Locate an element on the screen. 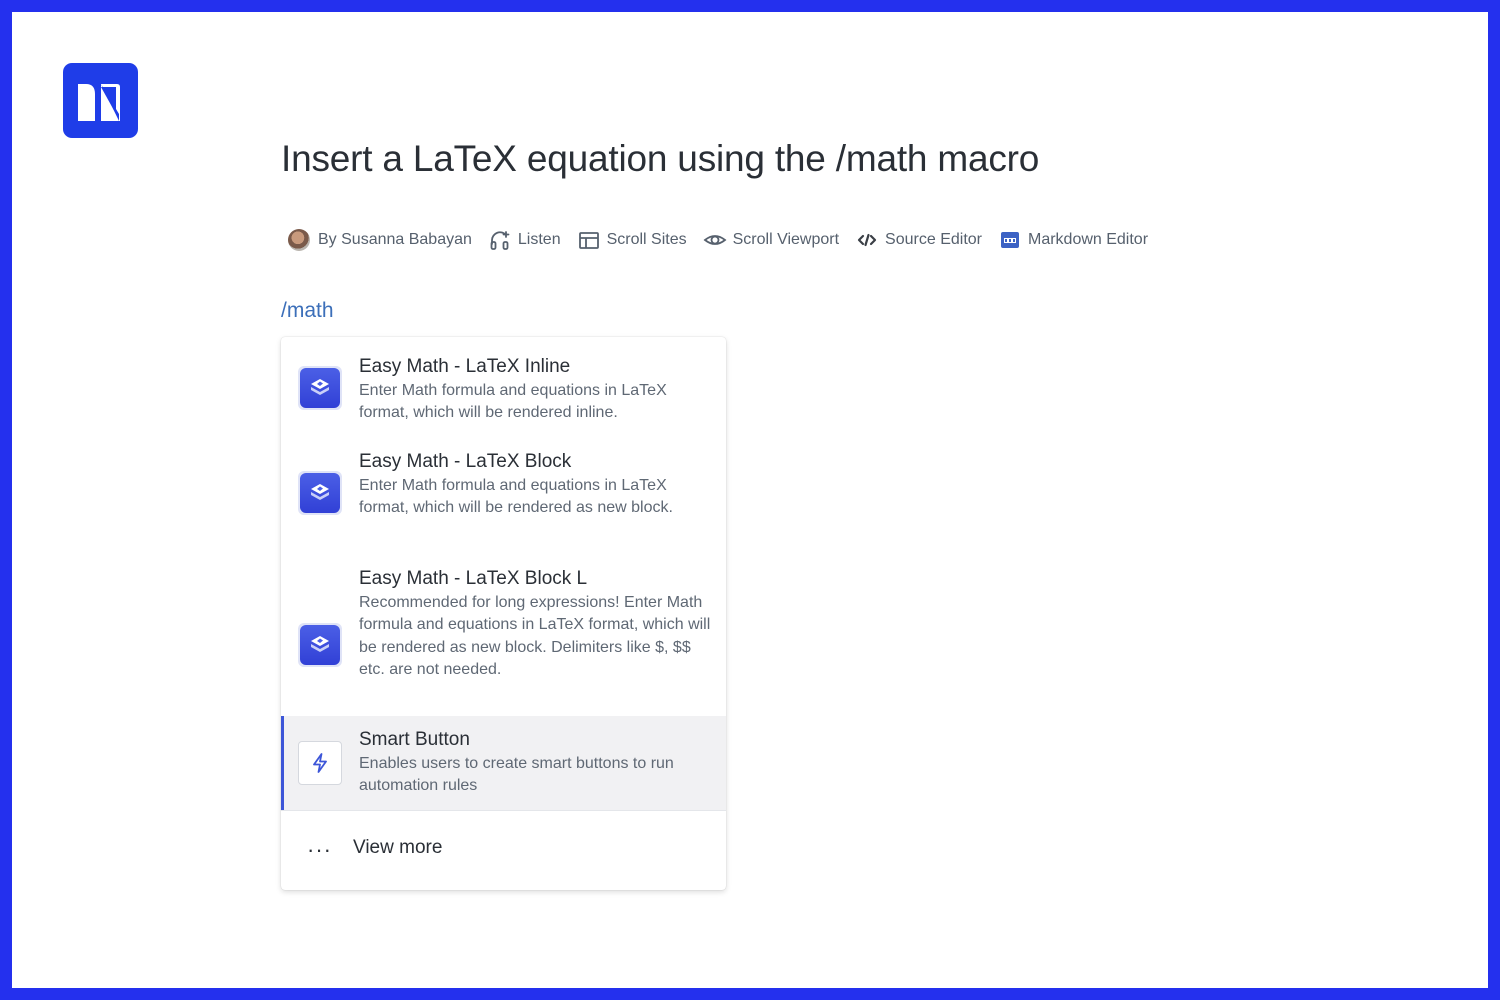 This screenshot has width=1500, height=1000. listen-label: Listen is located at coordinates (539, 239).